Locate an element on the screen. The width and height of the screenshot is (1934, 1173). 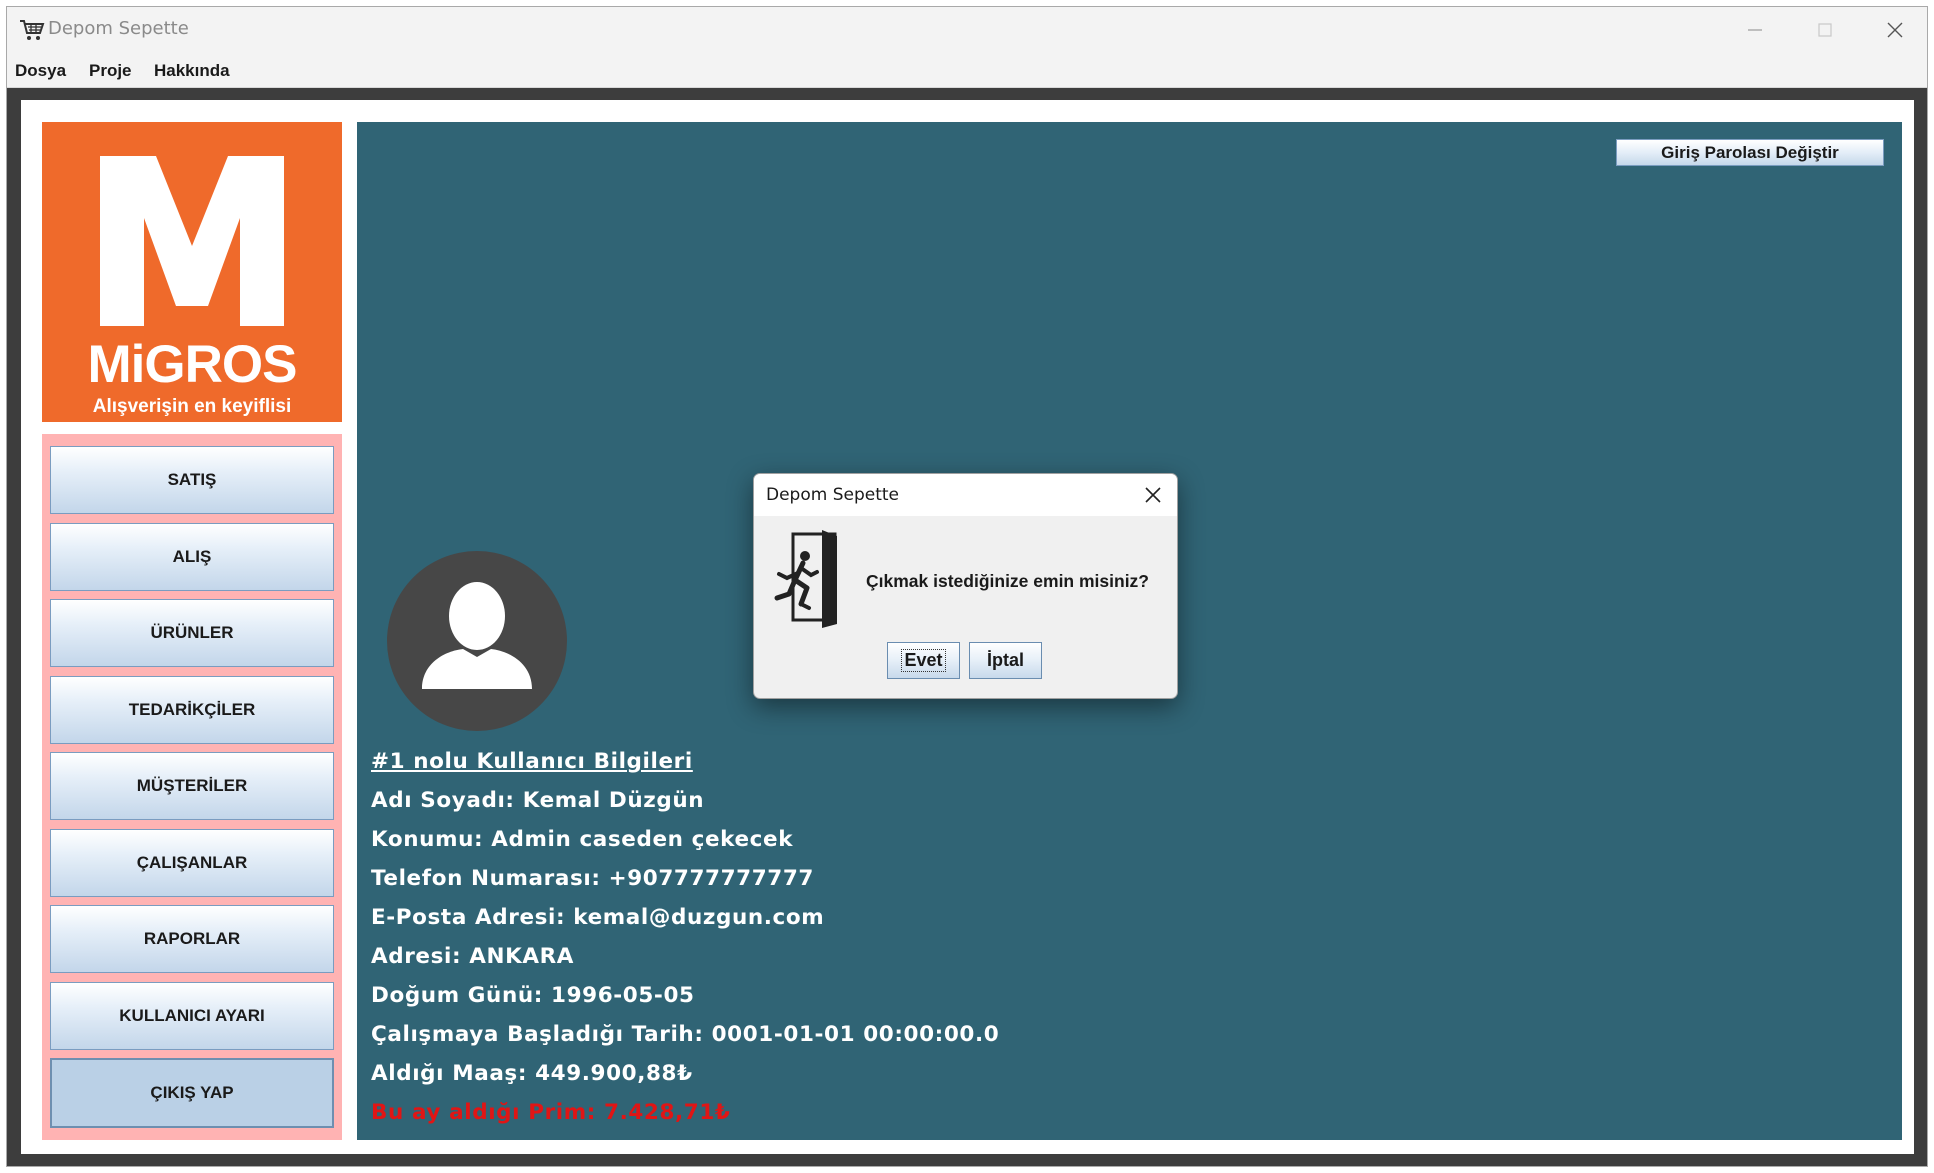
migros-logo: MiGROS Alışverişin en keyiflisi is located at coordinates (192, 272).